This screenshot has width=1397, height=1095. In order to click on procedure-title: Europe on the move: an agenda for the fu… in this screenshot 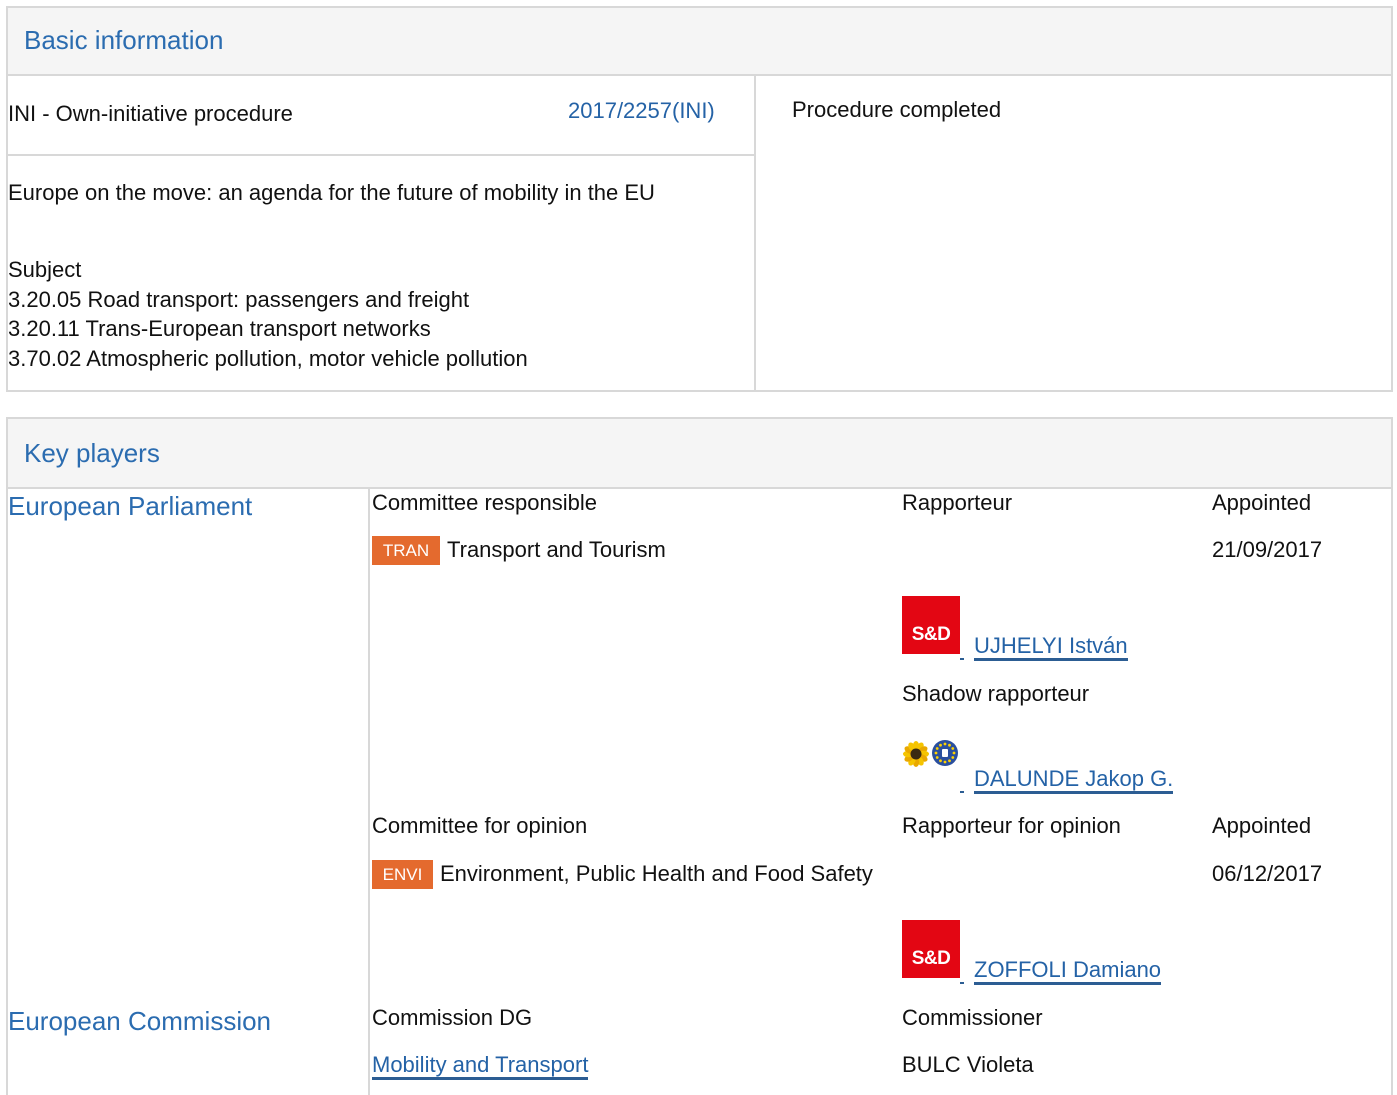, I will do `click(331, 192)`.